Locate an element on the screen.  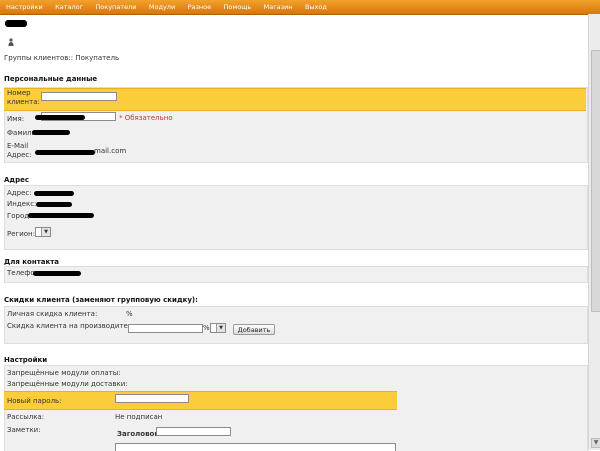
new-password-label: Новый пароль: is located at coordinates (34, 401).